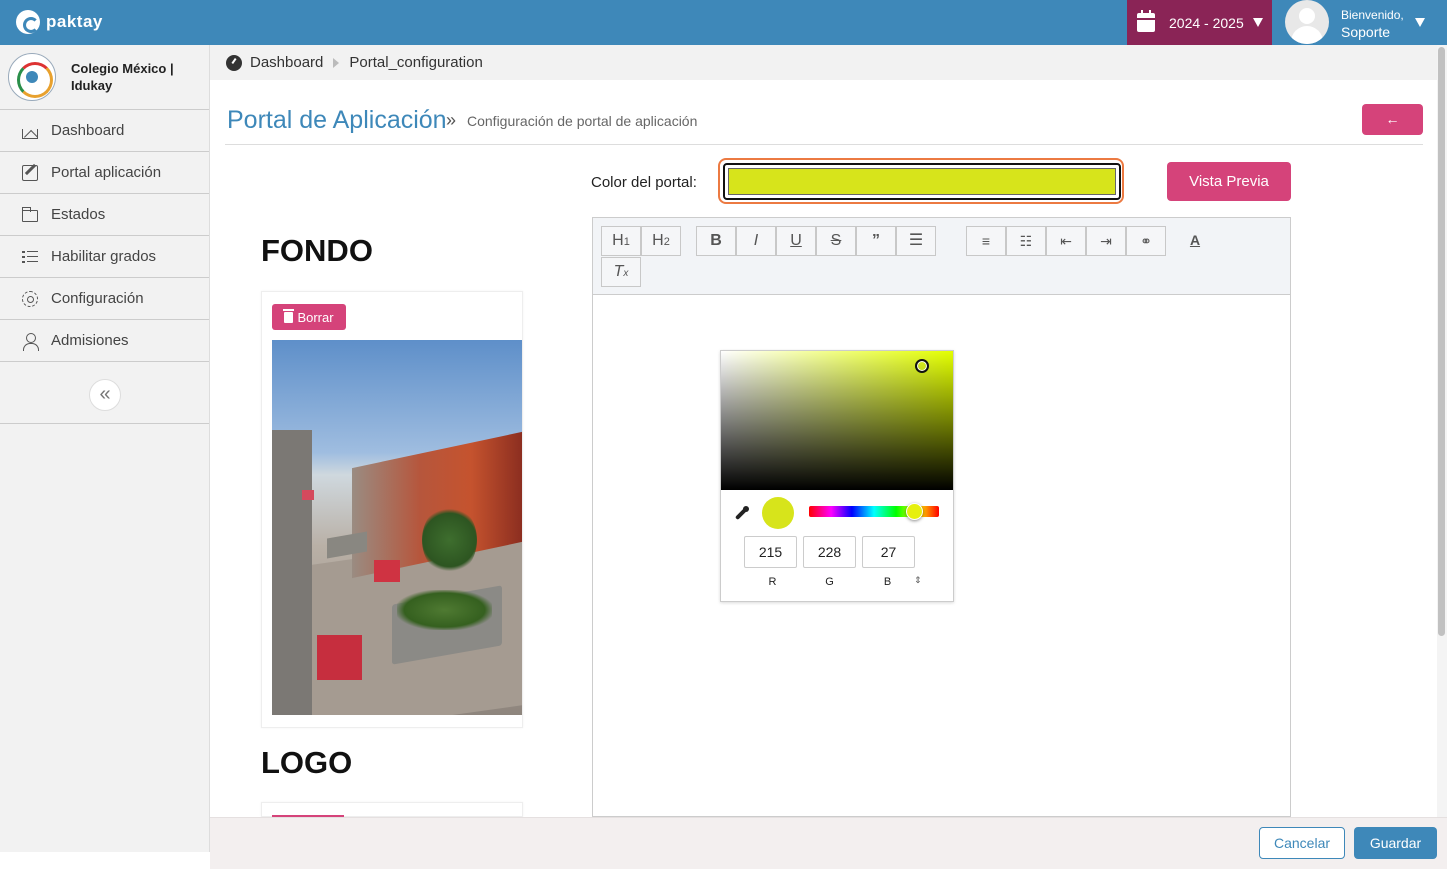 This screenshot has width=1447, height=869. Describe the element at coordinates (30, 133) in the screenshot. I see `home-icon` at that location.